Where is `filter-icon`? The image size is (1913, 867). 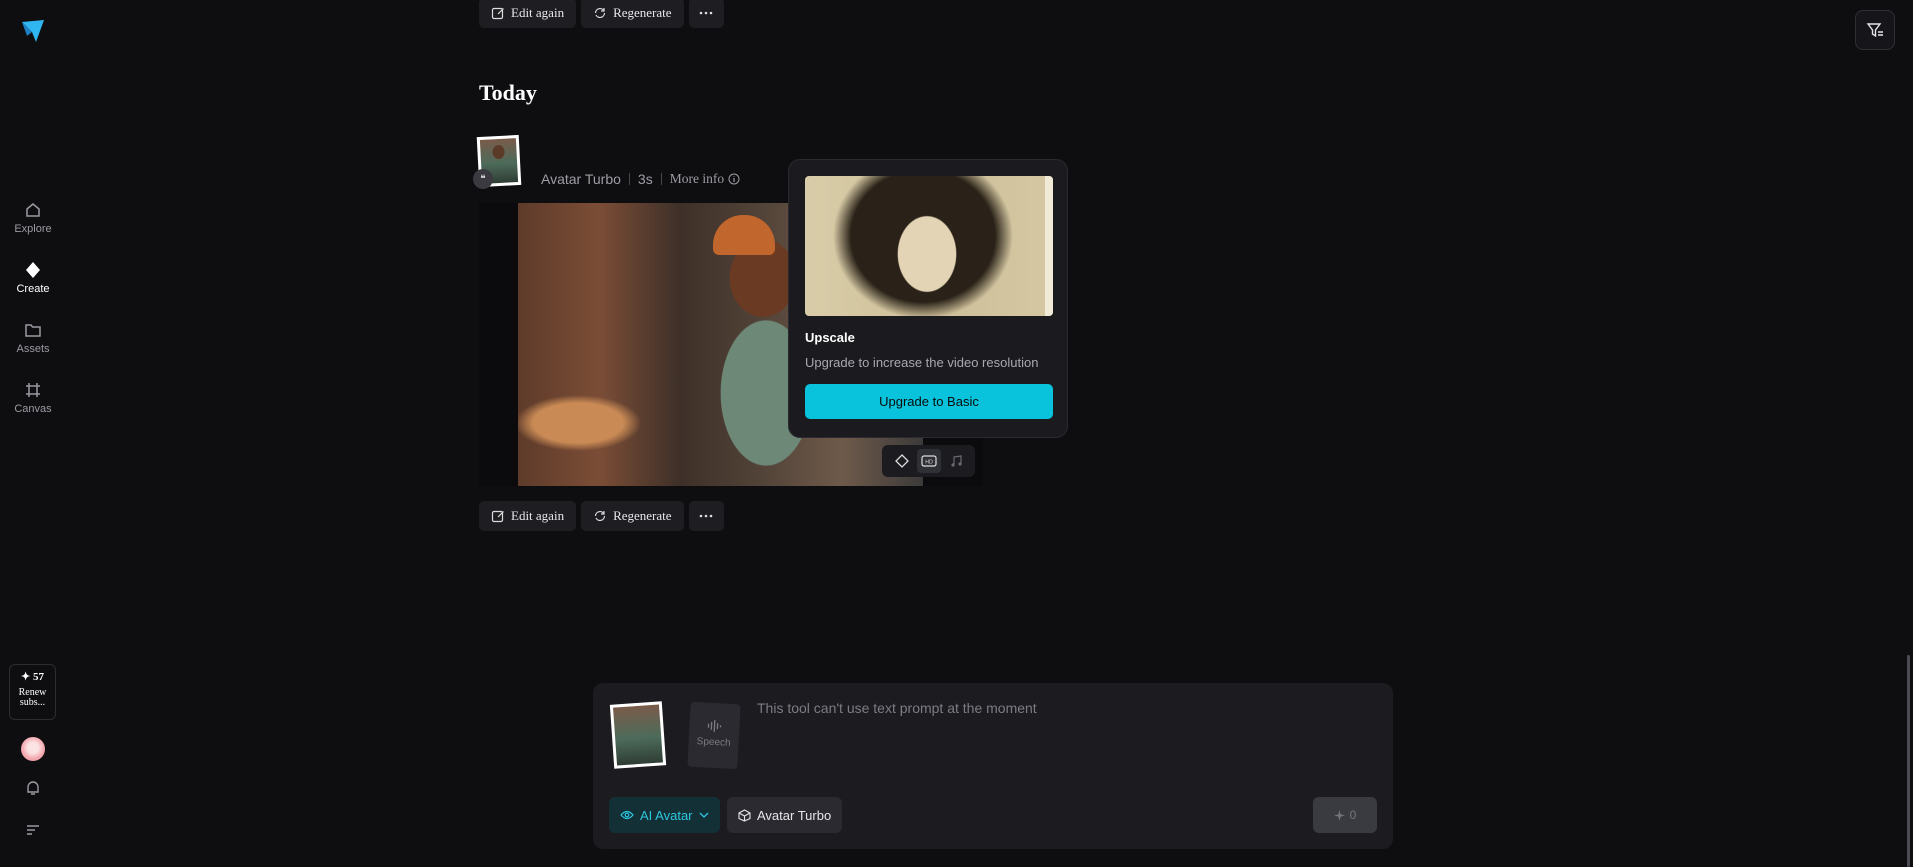
filter-icon is located at coordinates (1874, 30).